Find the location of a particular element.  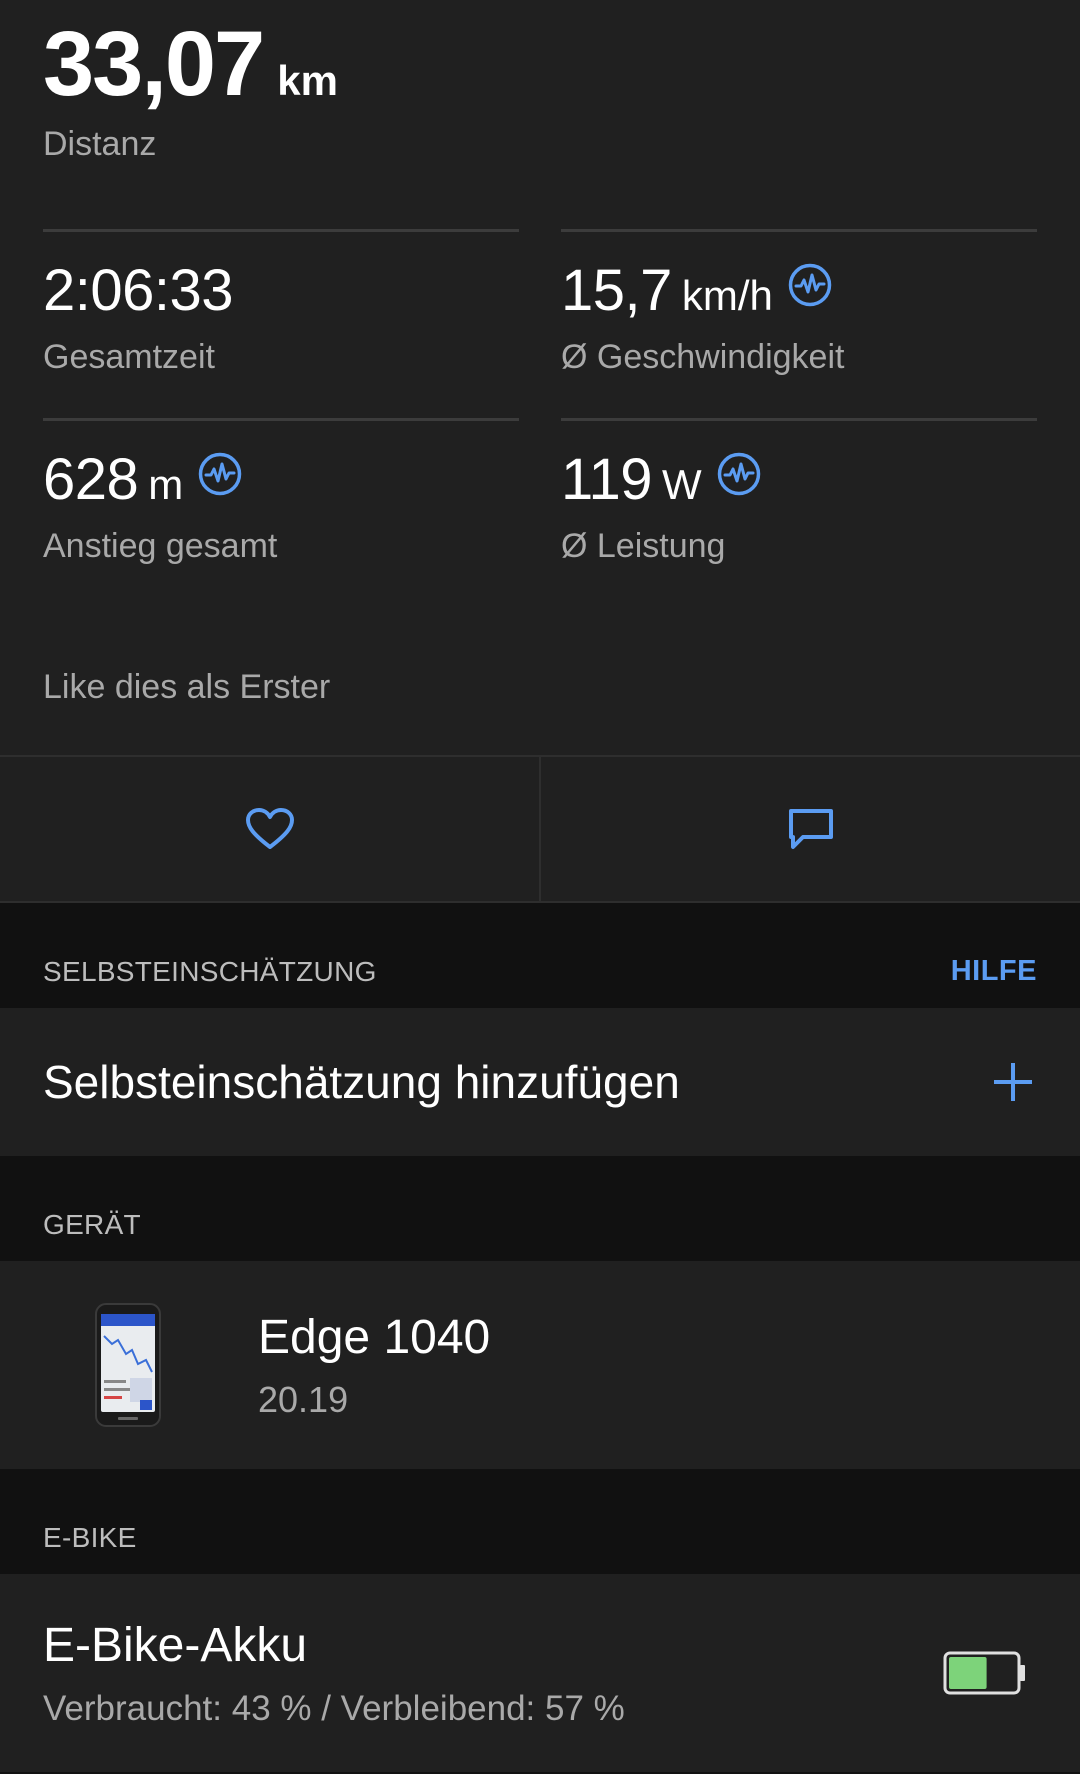

help-link: HILFE is located at coordinates (994, 971).